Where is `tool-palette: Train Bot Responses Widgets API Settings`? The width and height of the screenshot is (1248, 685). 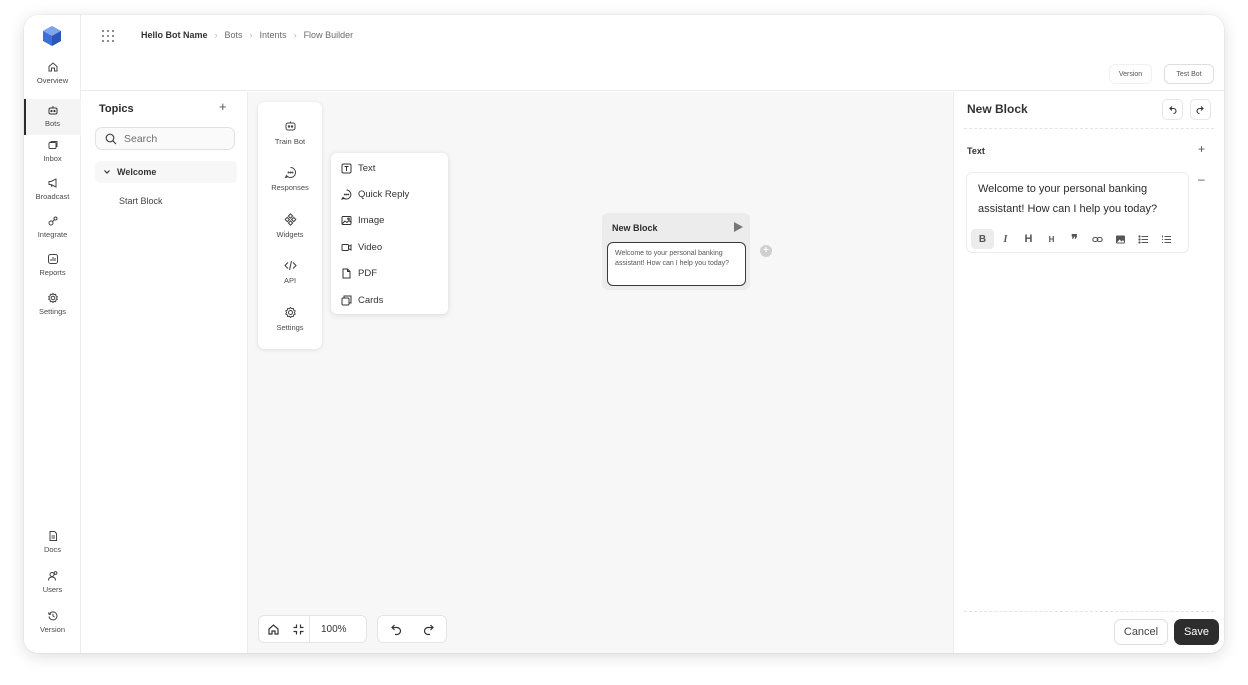
tool-palette: Train Bot Responses Widgets API Settings is located at coordinates (290, 225).